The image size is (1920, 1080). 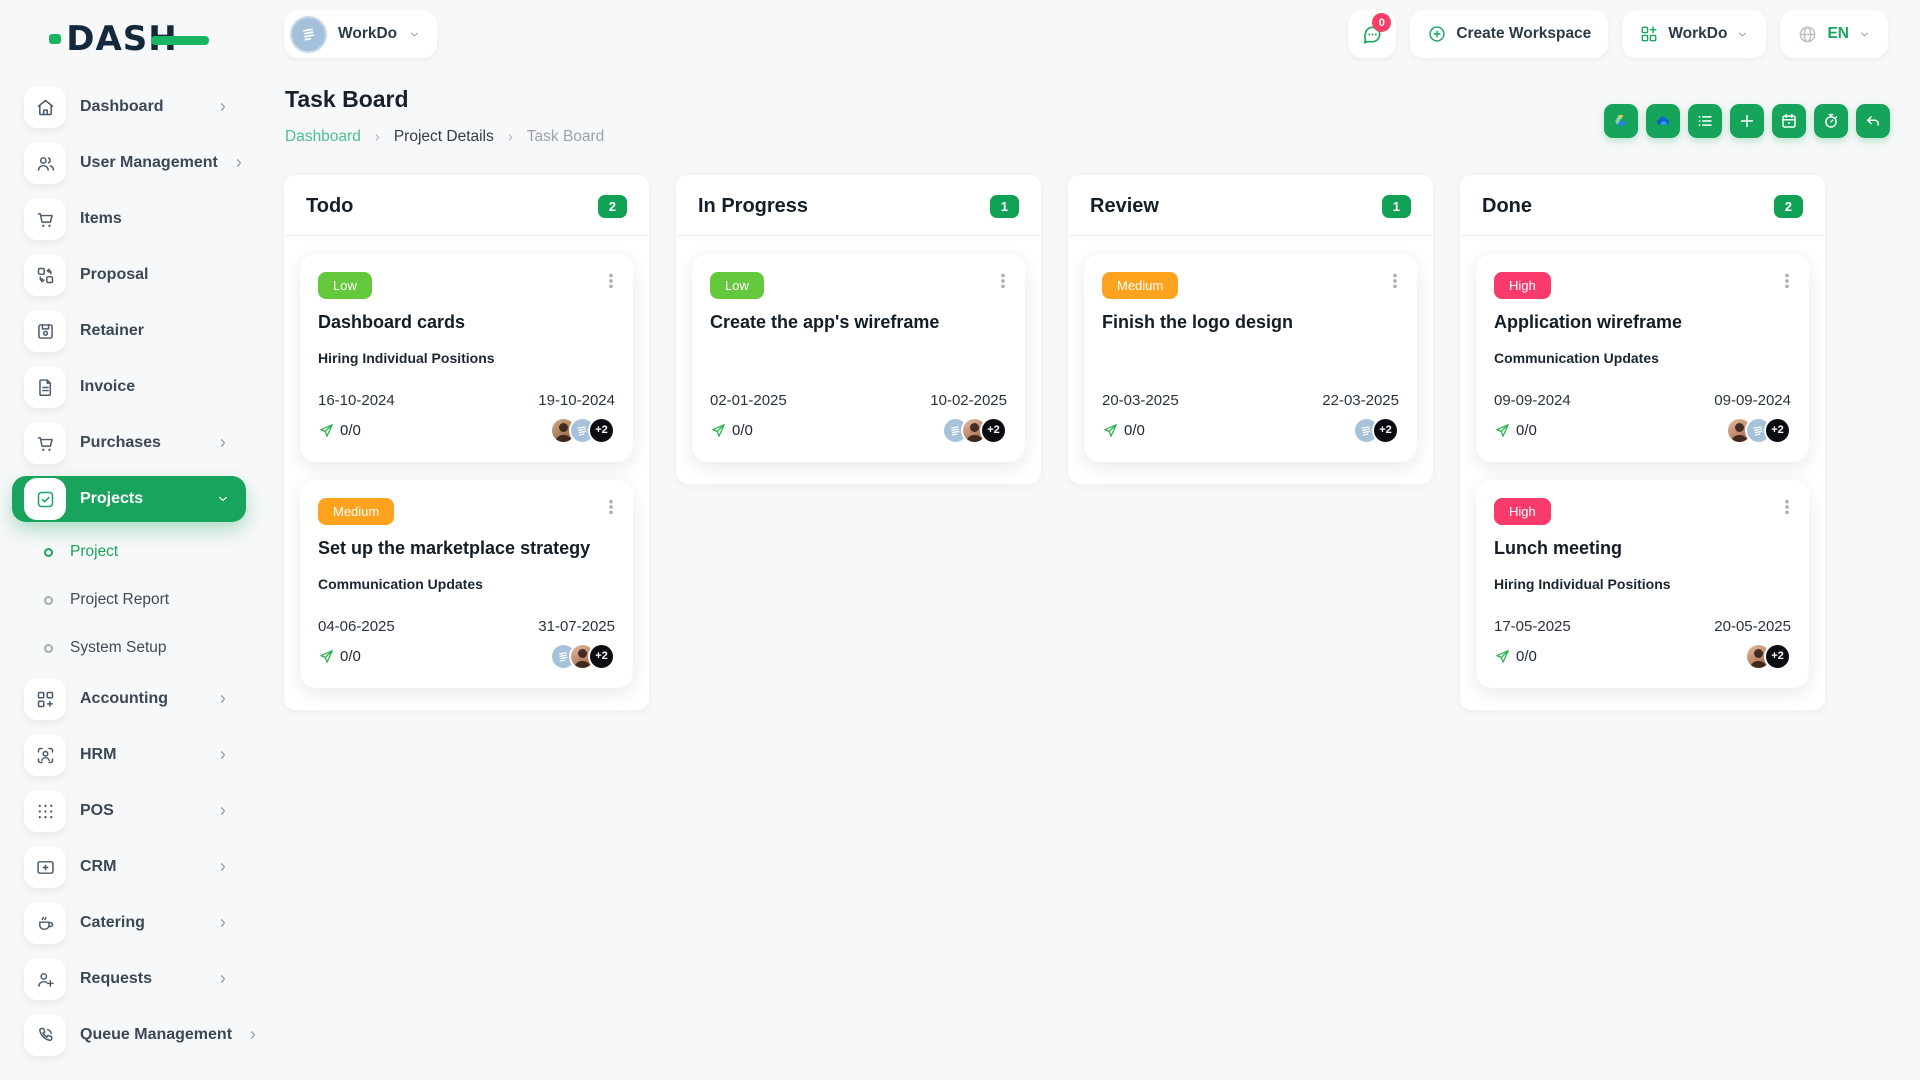 I want to click on back-button, so click(x=1873, y=121).